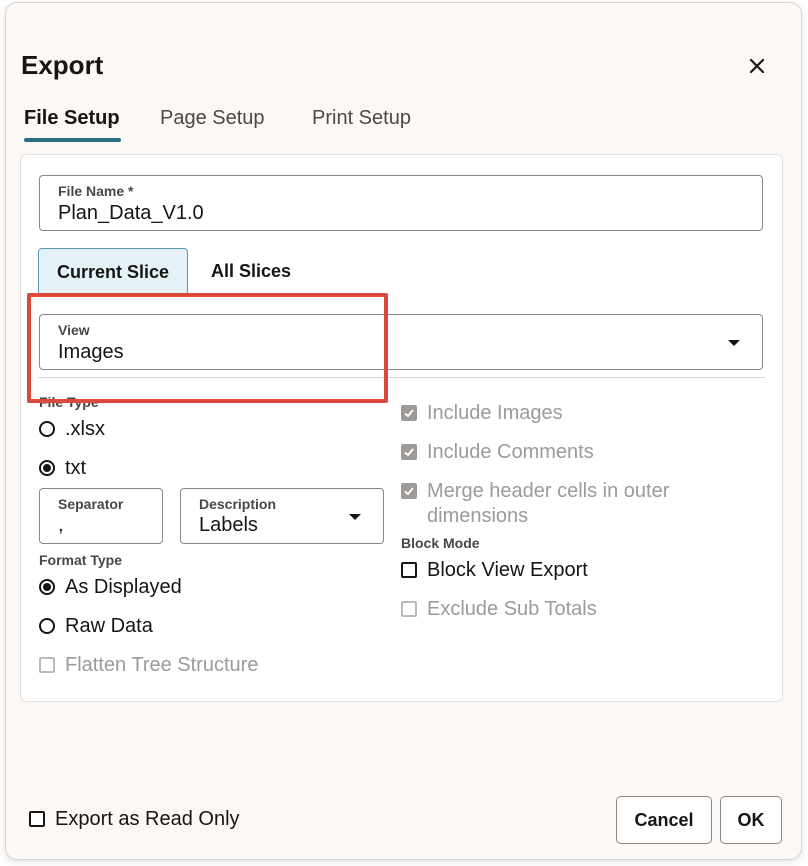 This screenshot has height=866, width=808. I want to click on export-read-only-option: Export as Read Only, so click(134, 819).